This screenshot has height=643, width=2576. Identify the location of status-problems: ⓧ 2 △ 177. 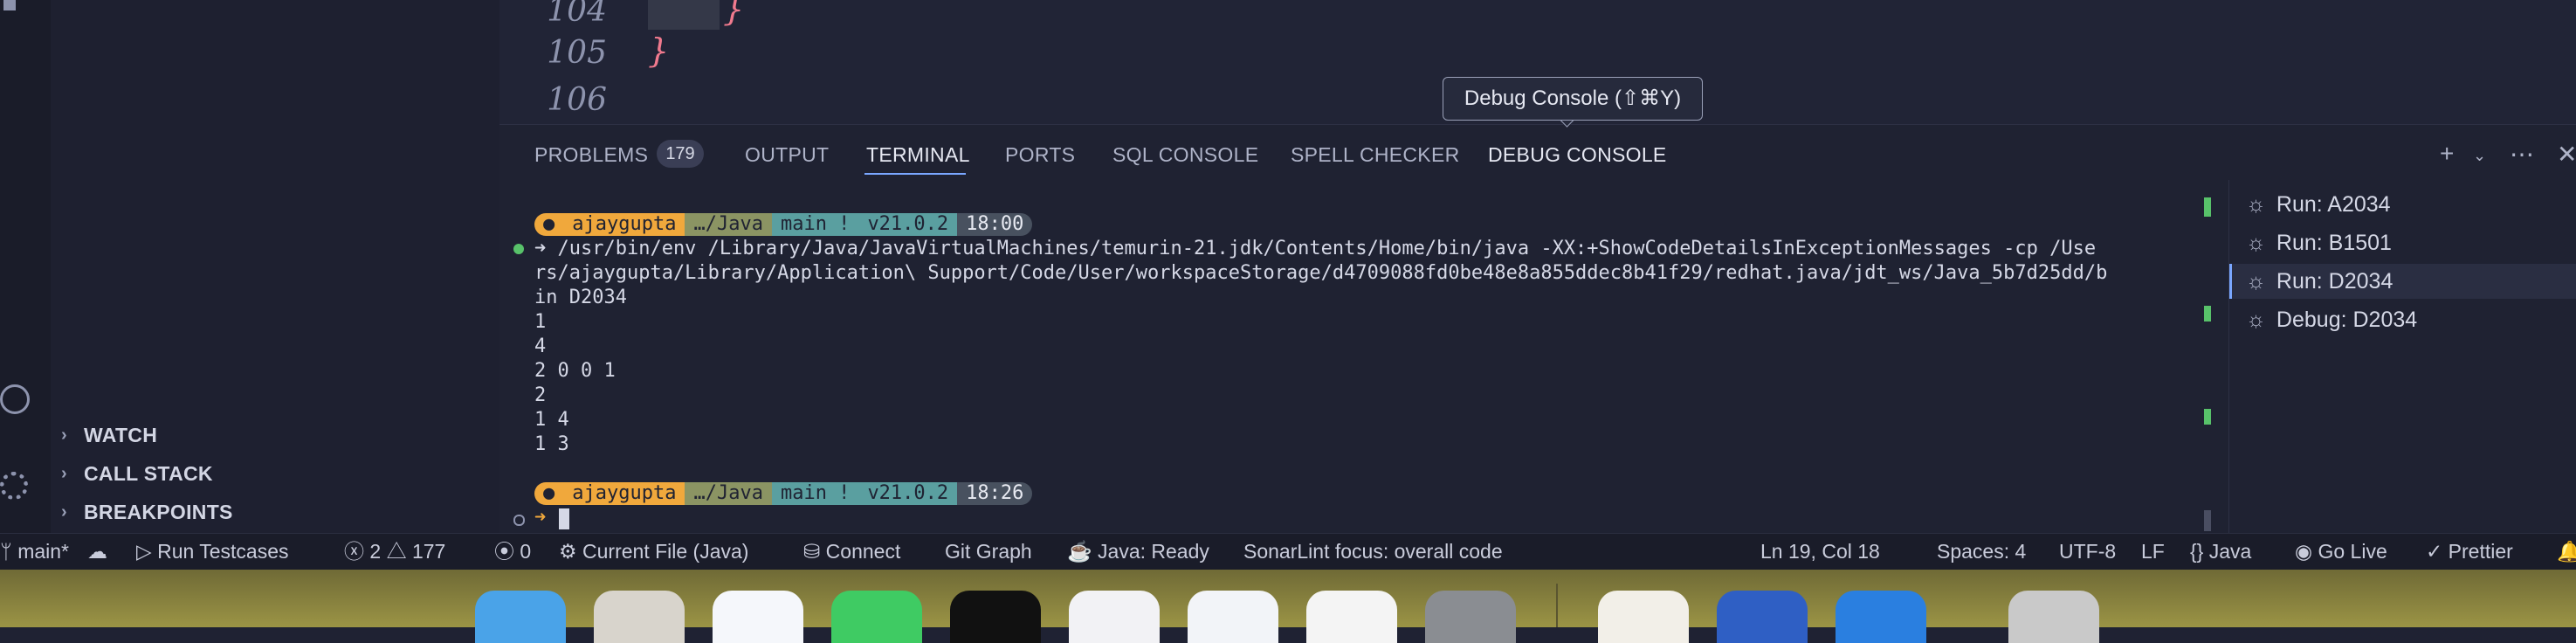
(394, 551).